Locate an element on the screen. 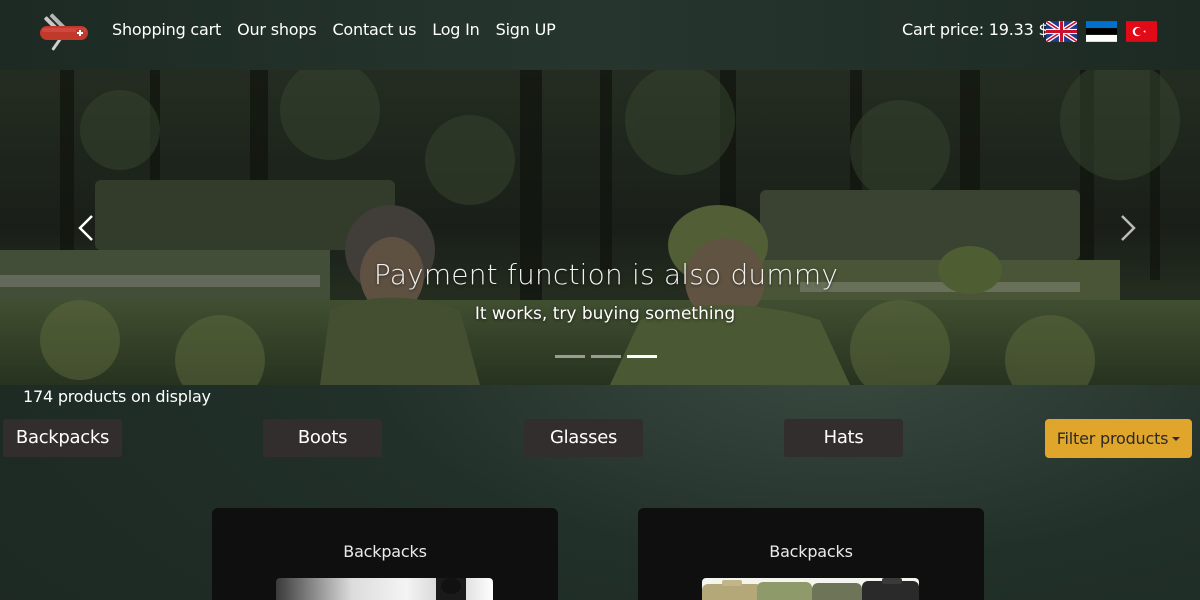  filter-products-label: Filter products is located at coordinates (1112, 438).